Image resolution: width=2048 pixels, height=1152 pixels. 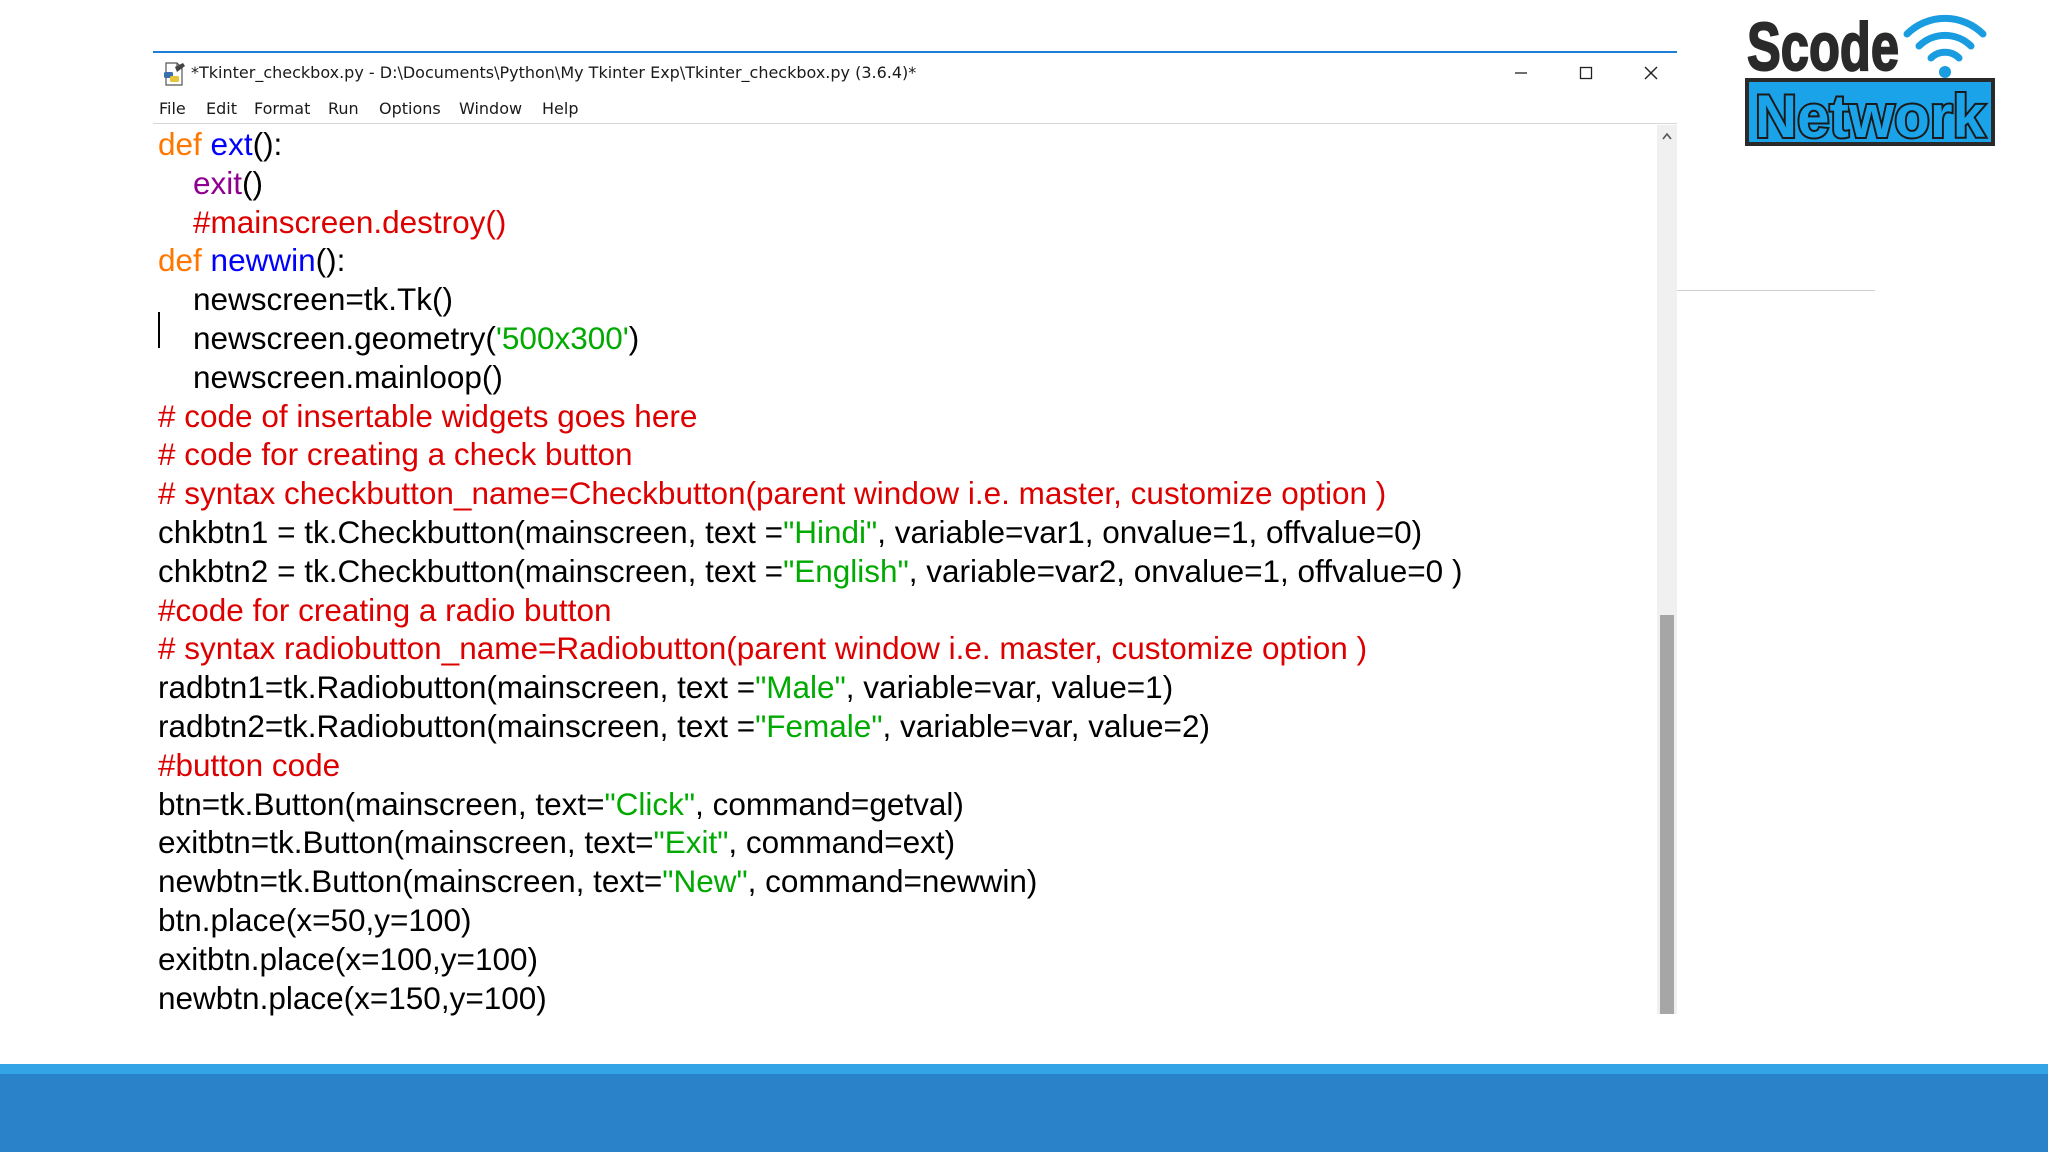 What do you see at coordinates (705, 881) in the screenshot?
I see `code-token: "New"` at bounding box center [705, 881].